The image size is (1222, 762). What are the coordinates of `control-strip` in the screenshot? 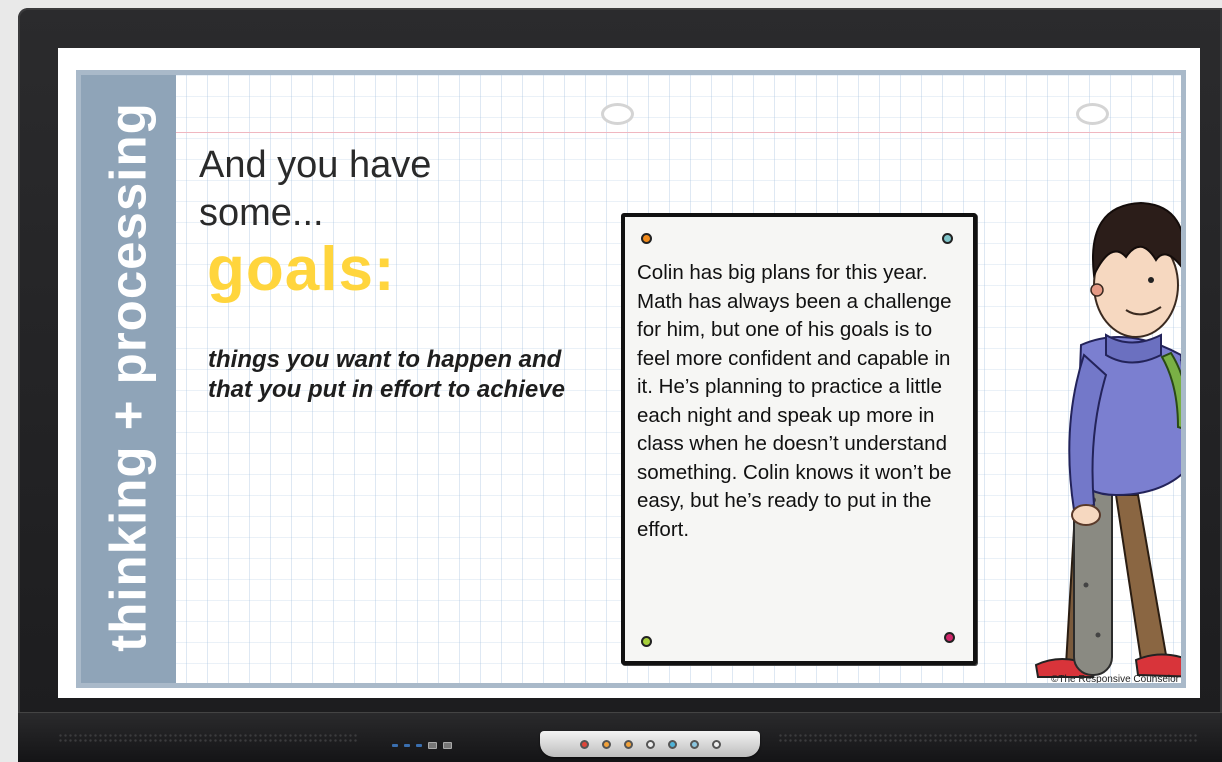 It's located at (650, 744).